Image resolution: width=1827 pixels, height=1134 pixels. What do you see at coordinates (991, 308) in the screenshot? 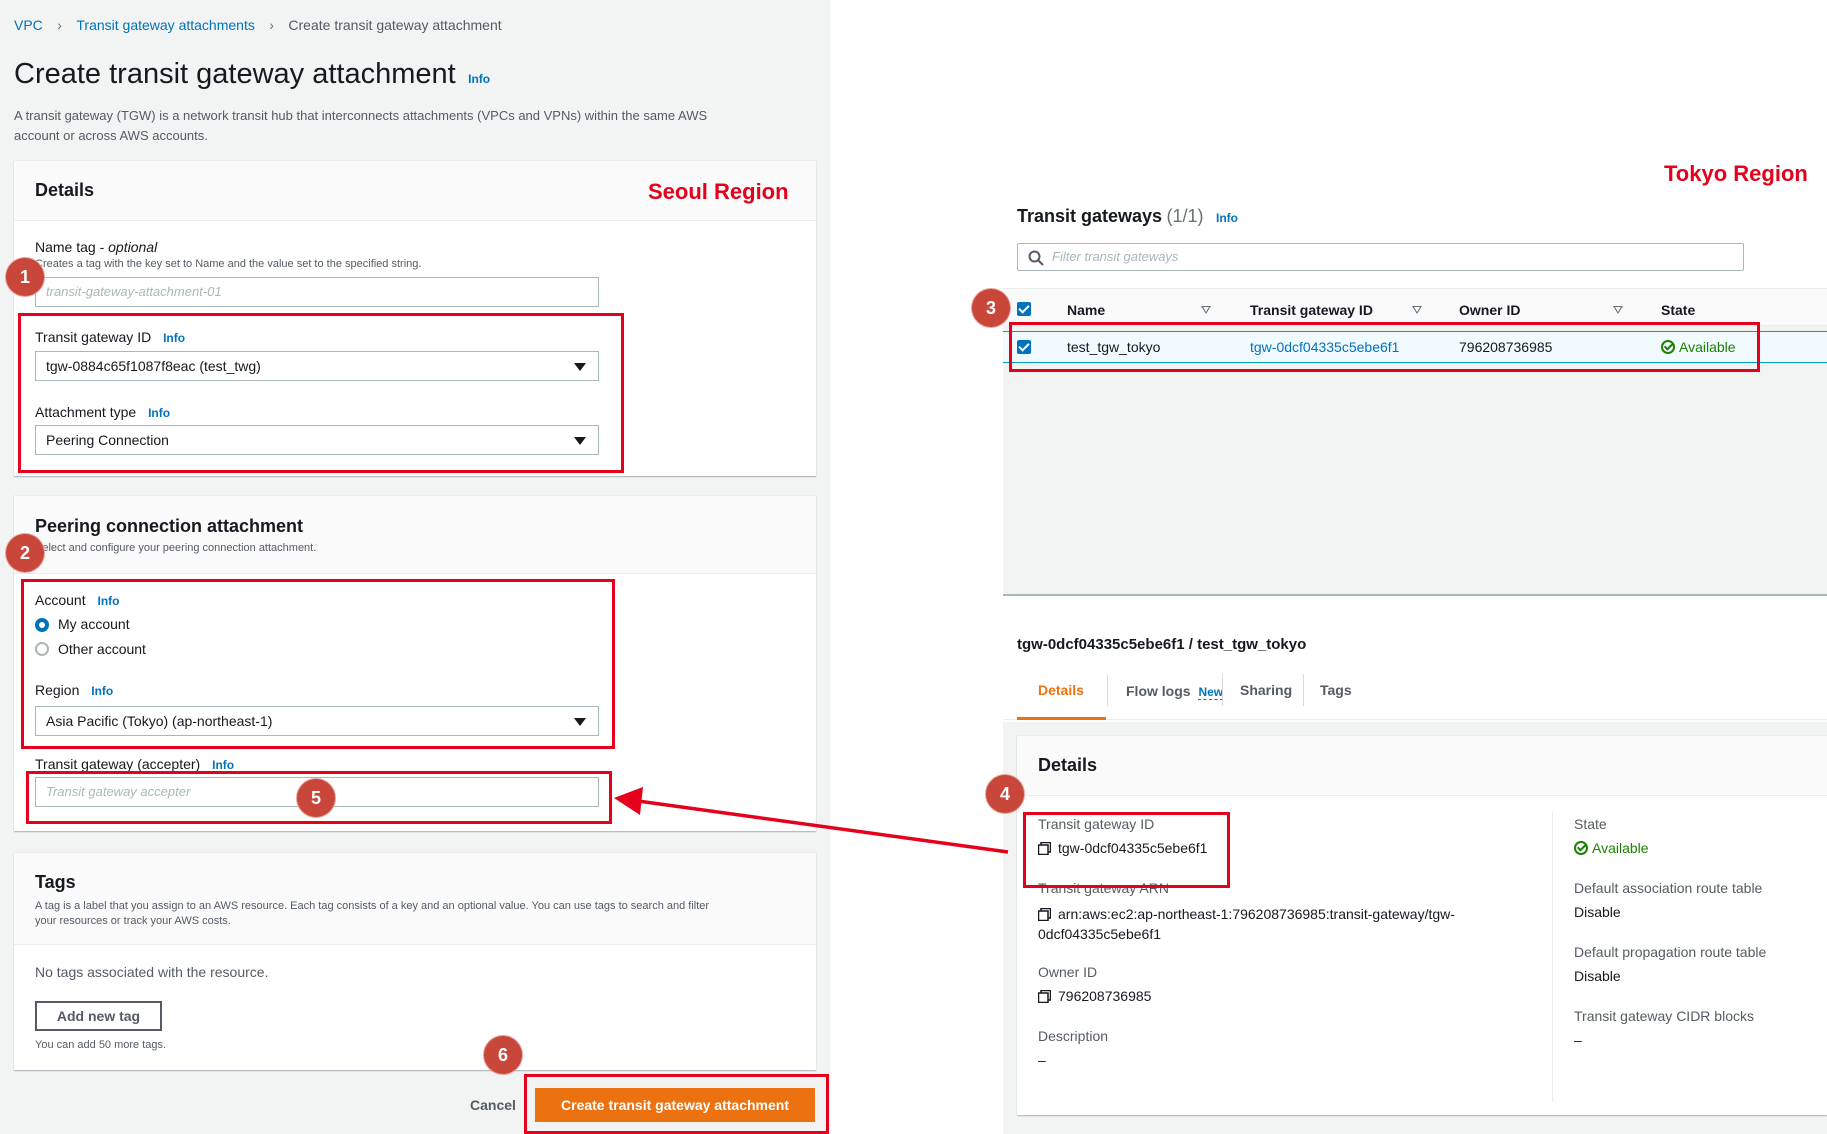
I see `step-badge-3: 3` at bounding box center [991, 308].